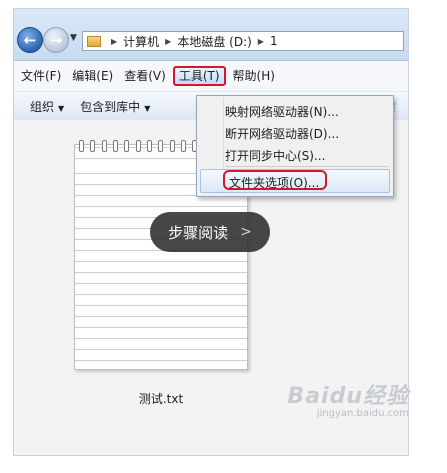 Image resolution: width=447 pixels, height=473 pixels. I want to click on step-read-button: 步骤阅读 >, so click(210, 232).